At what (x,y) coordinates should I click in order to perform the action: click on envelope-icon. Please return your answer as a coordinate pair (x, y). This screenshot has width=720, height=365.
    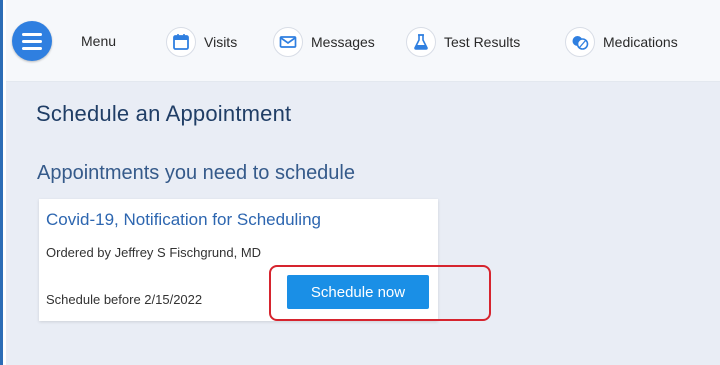
    Looking at the image, I should click on (288, 42).